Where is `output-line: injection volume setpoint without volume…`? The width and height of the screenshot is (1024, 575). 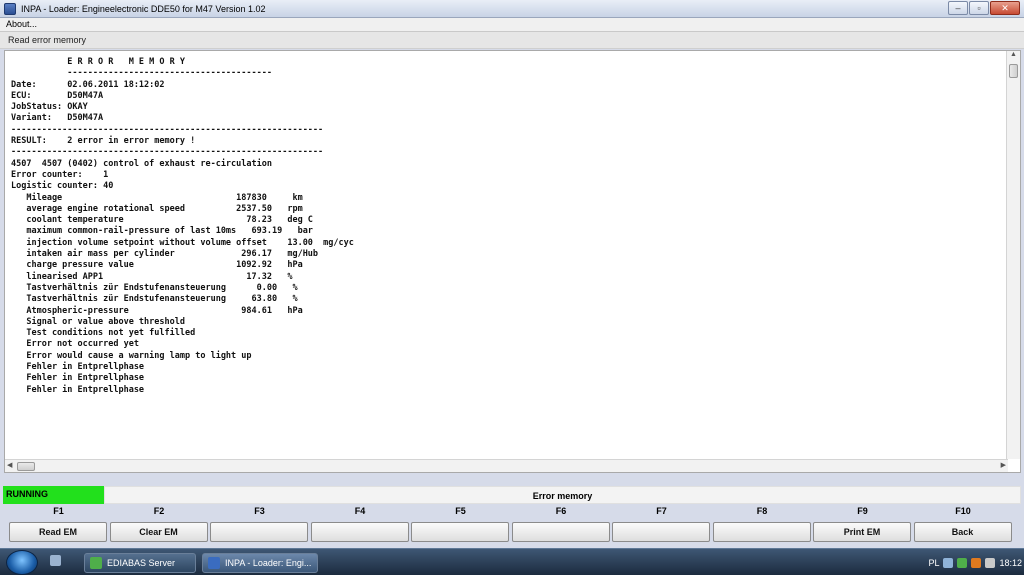 output-line: injection volume setpoint without volume… is located at coordinates (182, 242).